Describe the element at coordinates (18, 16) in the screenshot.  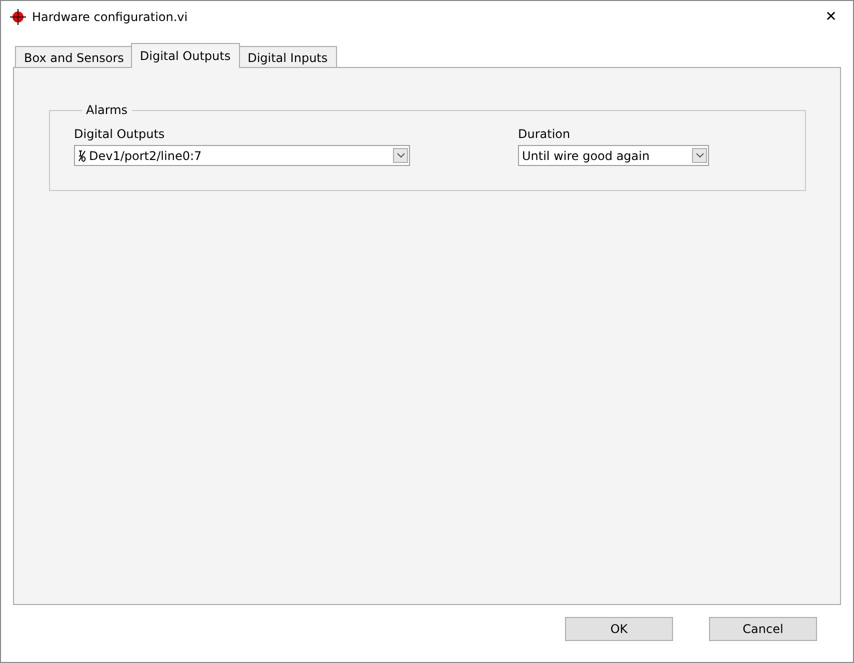
I see `app-icon` at that location.